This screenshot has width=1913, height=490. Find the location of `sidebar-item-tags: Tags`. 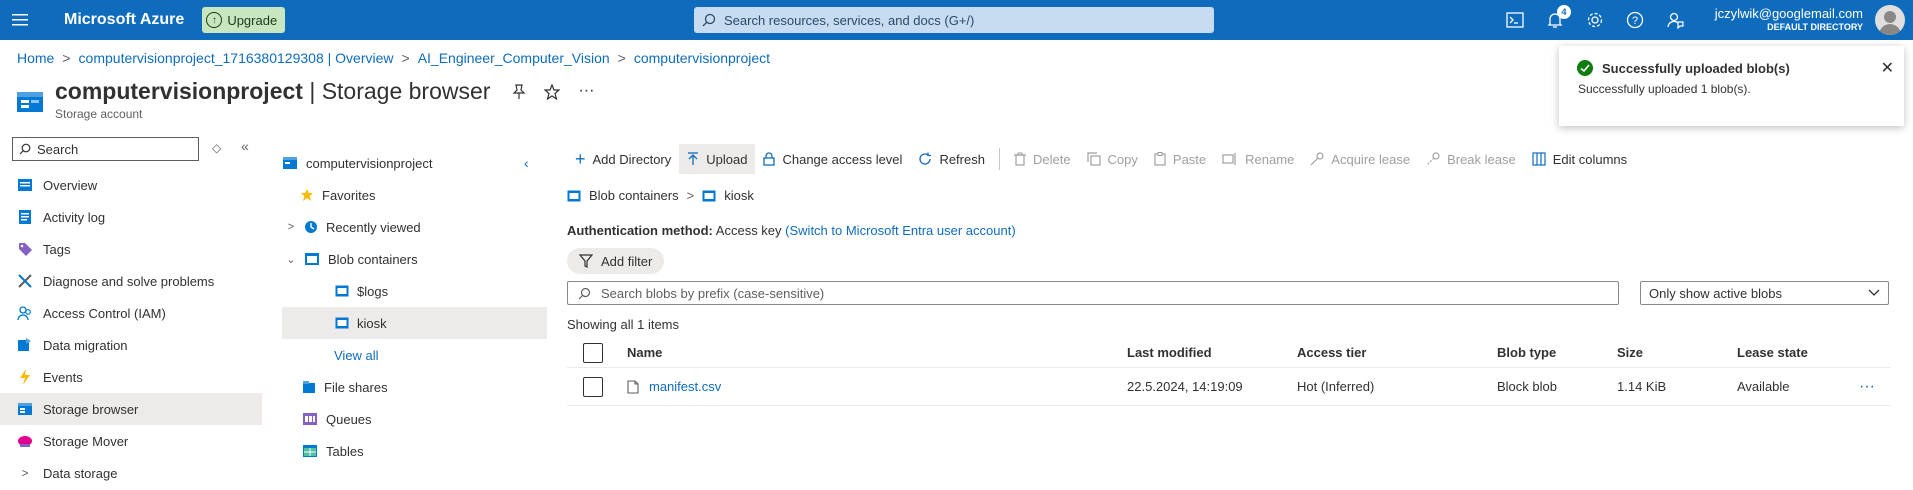

sidebar-item-tags: Tags is located at coordinates (131, 249).